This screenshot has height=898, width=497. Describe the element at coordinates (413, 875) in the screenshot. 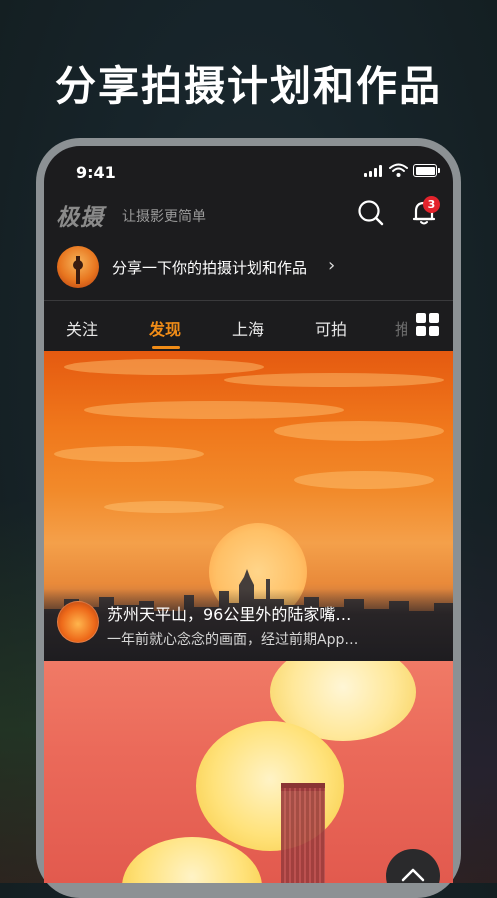

I see `chevron-up-icon` at that location.